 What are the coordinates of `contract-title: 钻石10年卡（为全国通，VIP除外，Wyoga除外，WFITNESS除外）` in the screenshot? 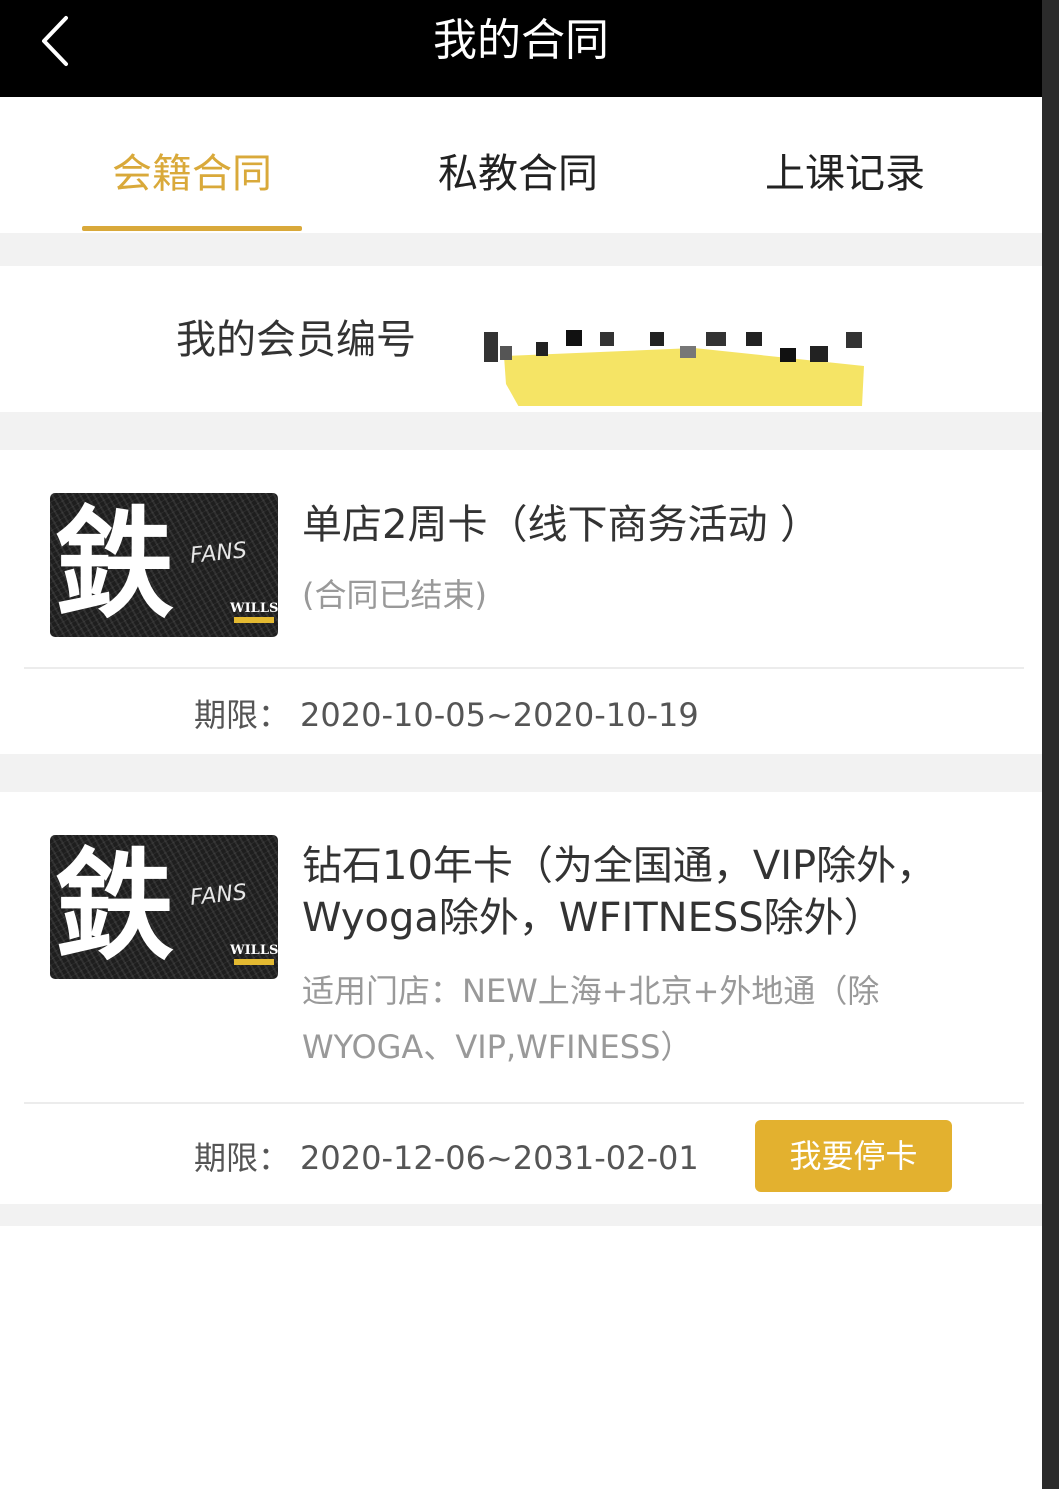 It's located at (619, 892).